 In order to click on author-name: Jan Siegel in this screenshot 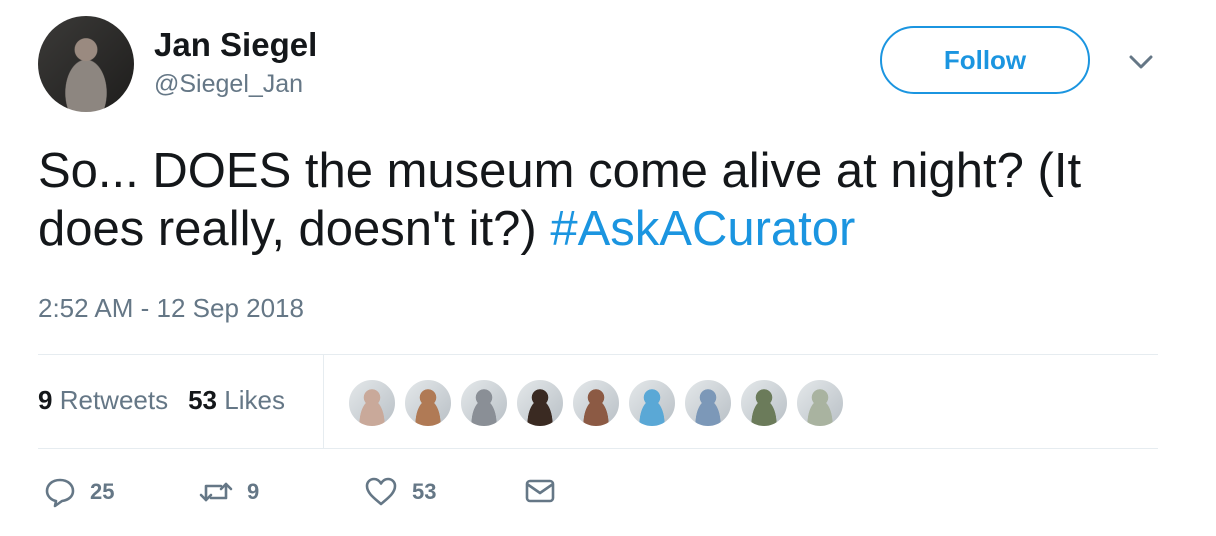, I will do `click(235, 45)`.